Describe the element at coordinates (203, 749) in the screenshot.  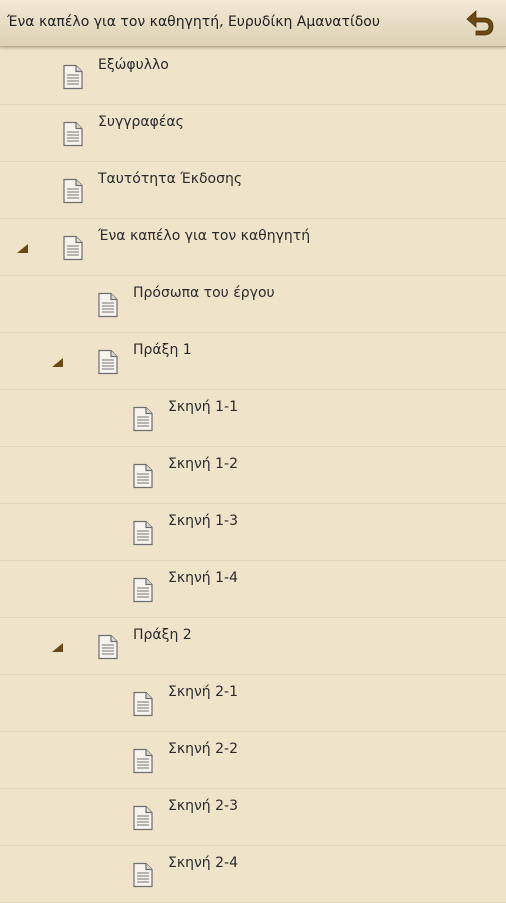
I see `tree-item-label: Σκηνή 2-2` at that location.